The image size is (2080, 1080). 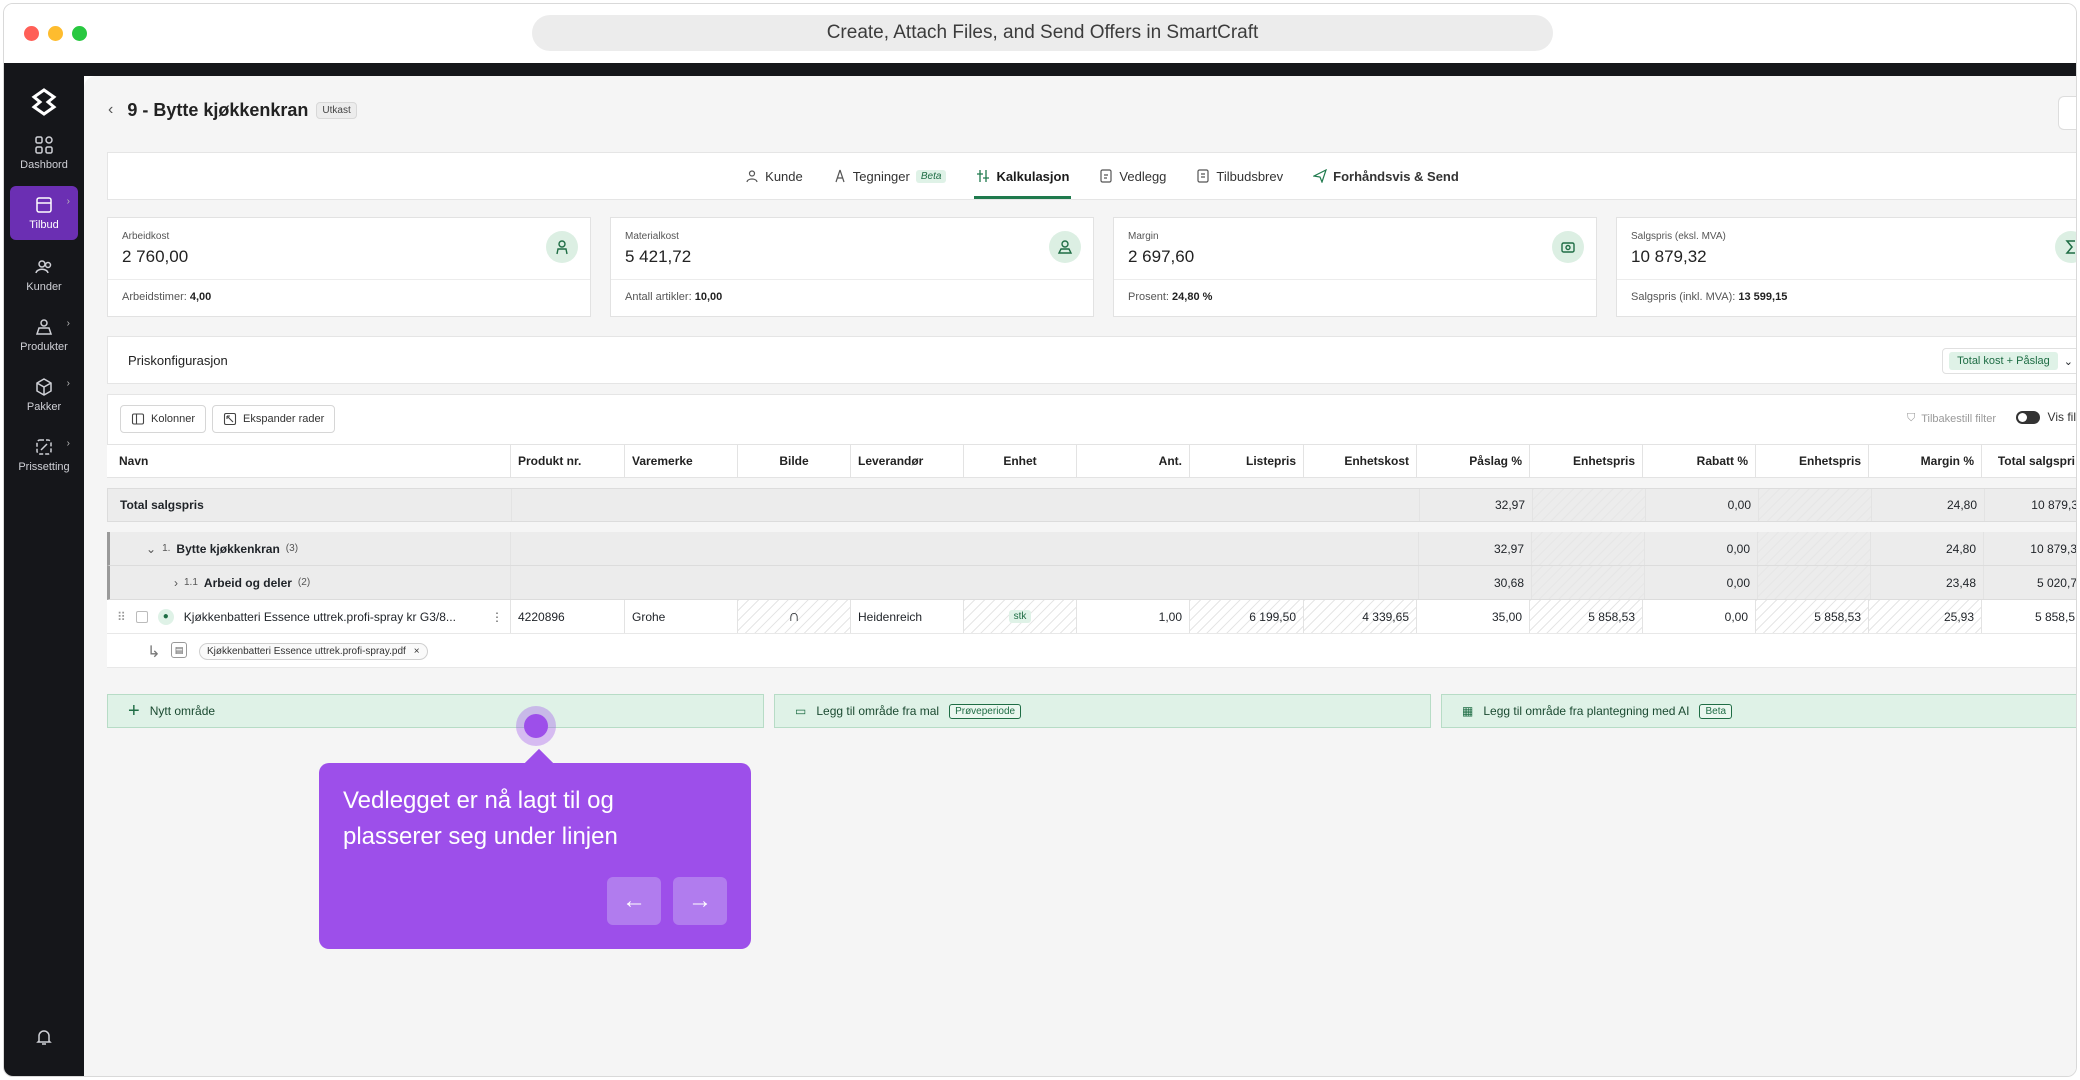 I want to click on attachment-icon: ▤, so click(x=179, y=650).